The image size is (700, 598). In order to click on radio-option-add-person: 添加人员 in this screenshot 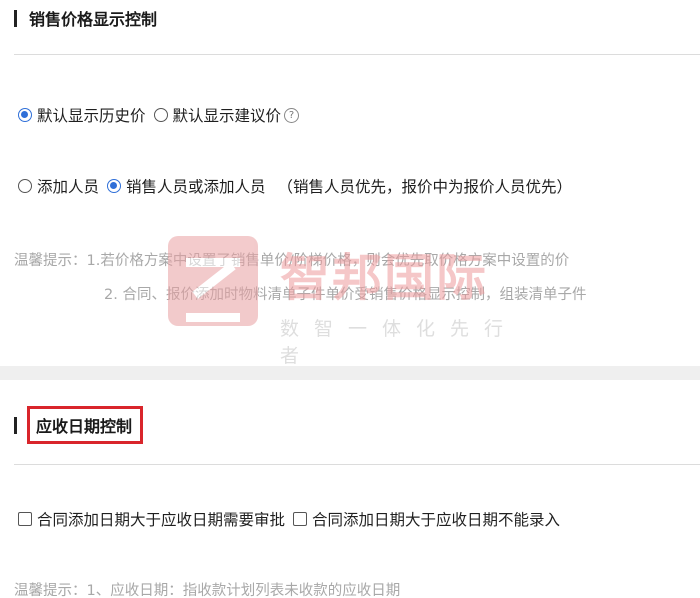, I will do `click(58, 186)`.